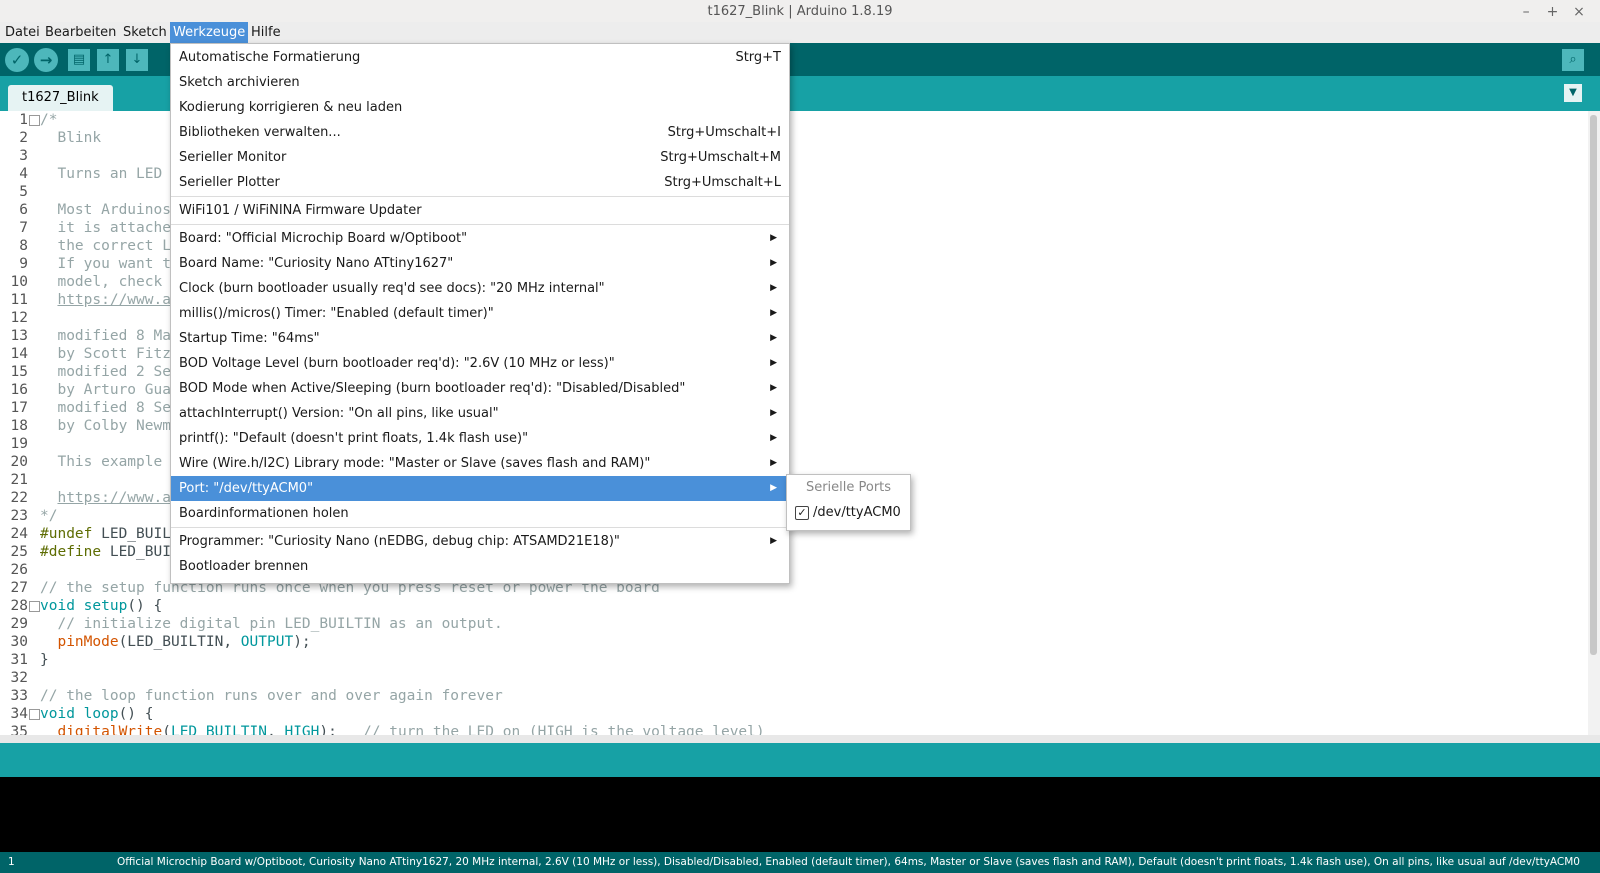 This screenshot has width=1600, height=873. I want to click on code-token: #define, so click(71, 552).